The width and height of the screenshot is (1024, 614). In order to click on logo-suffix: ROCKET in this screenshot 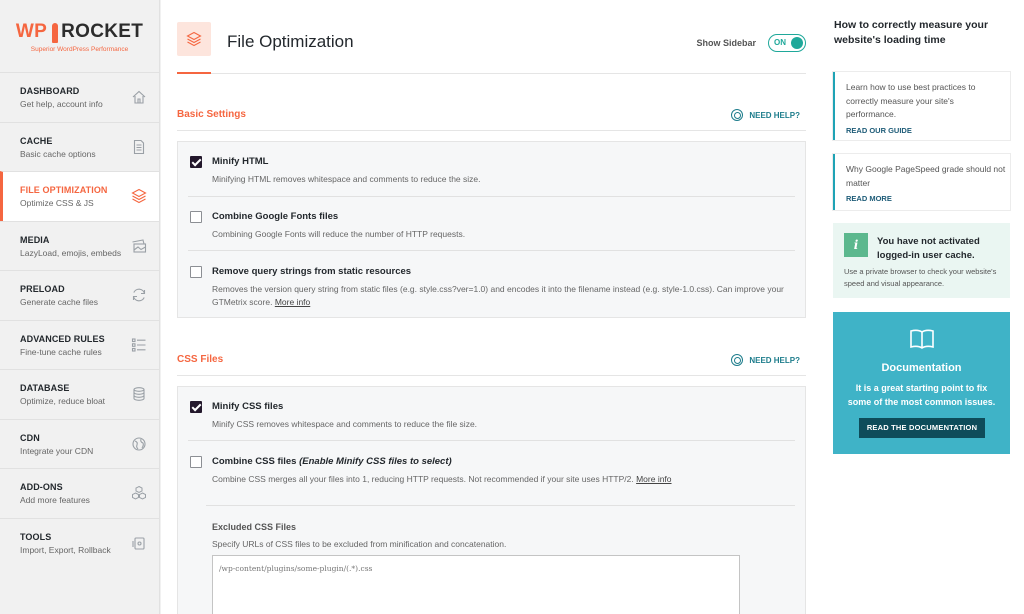, I will do `click(102, 31)`.